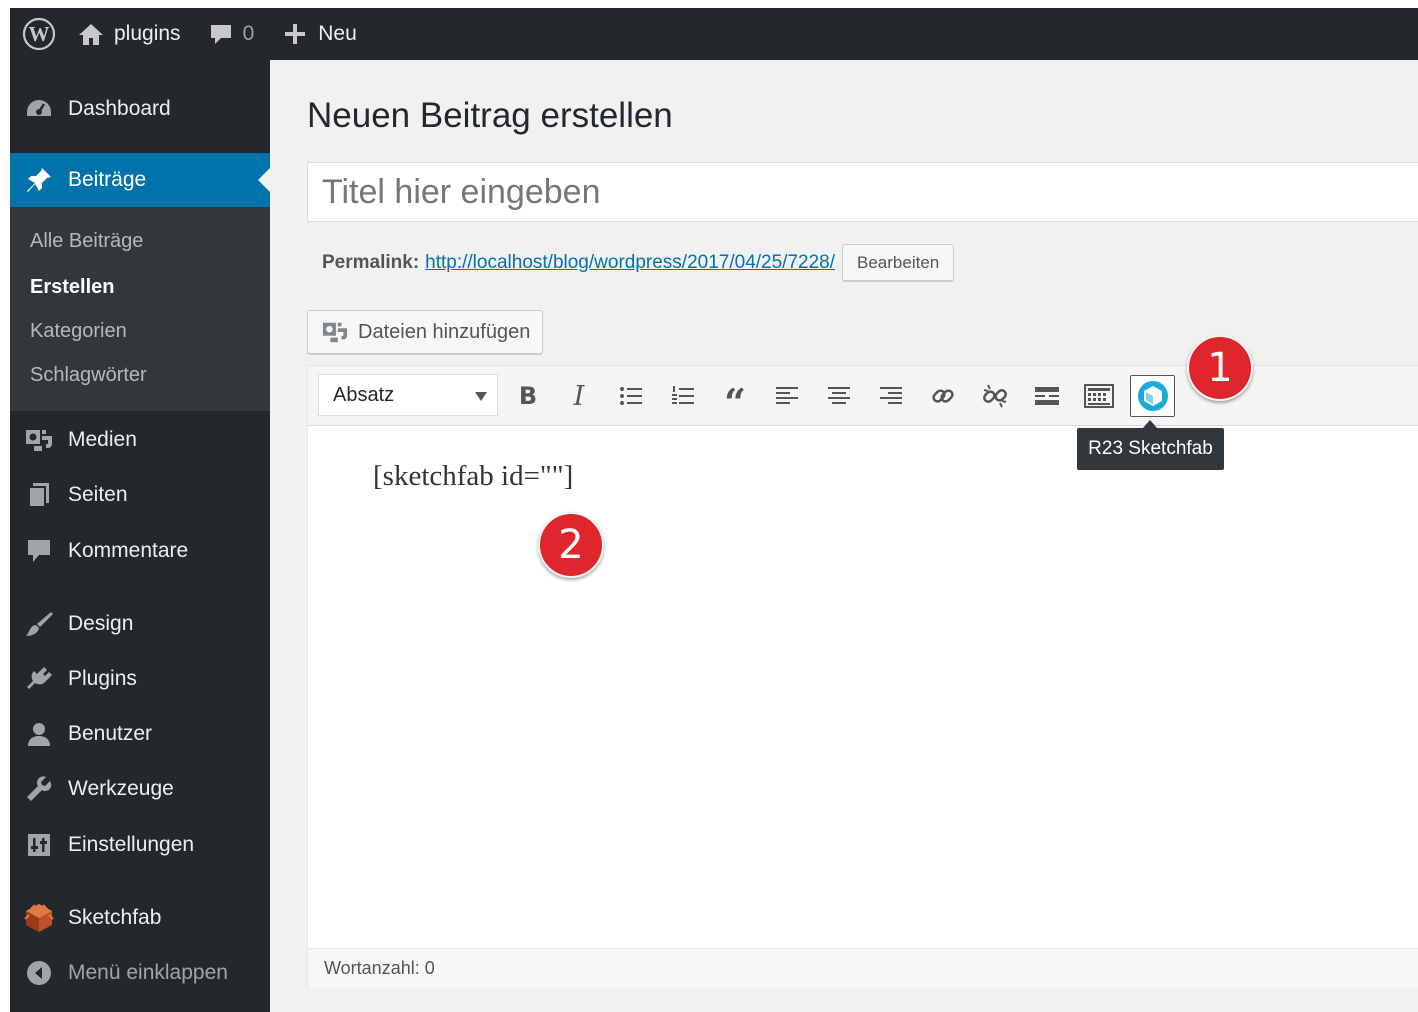  I want to click on home-icon, so click(91, 34).